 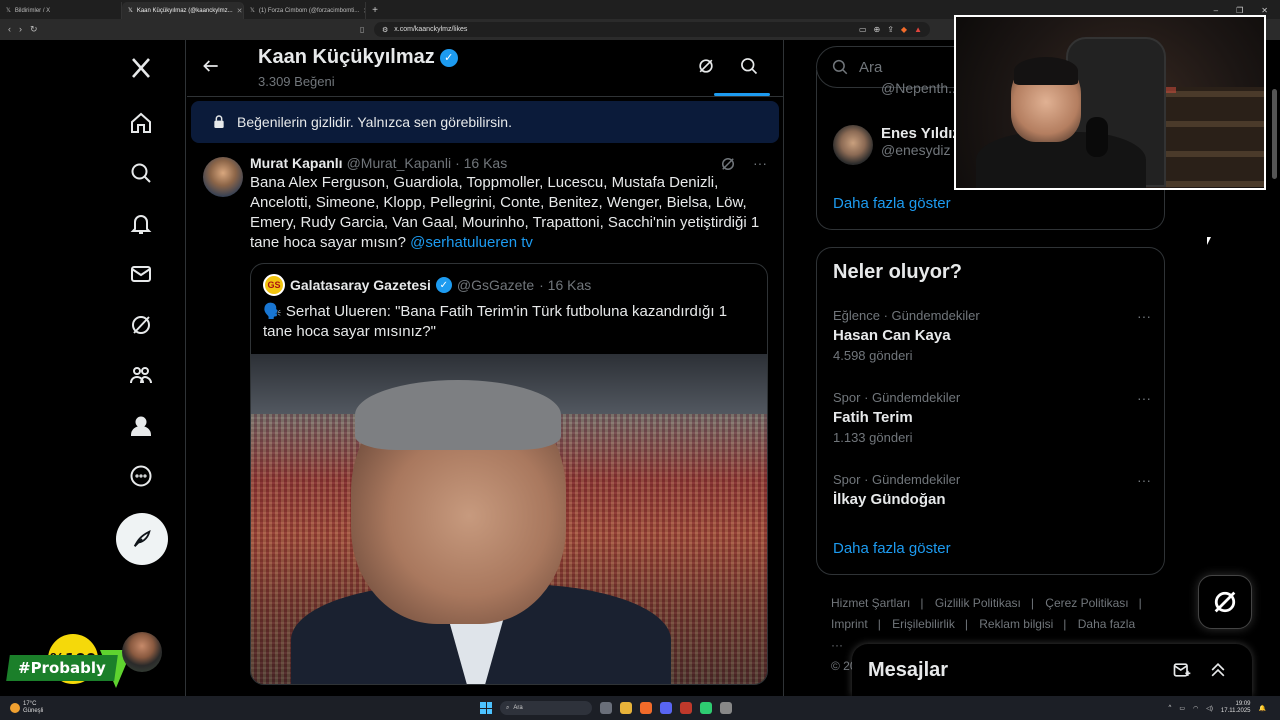 I want to click on close-tab-icon: ✕, so click(x=240, y=11).